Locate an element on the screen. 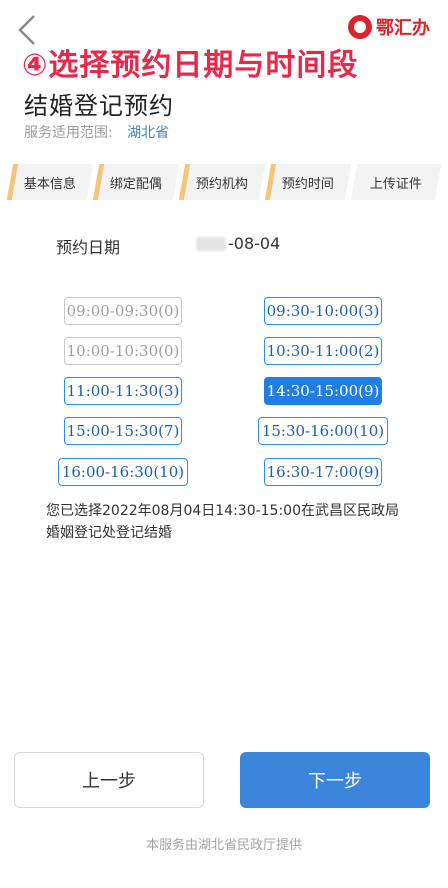  page-title: 结婚登记预约 is located at coordinates (99, 106).